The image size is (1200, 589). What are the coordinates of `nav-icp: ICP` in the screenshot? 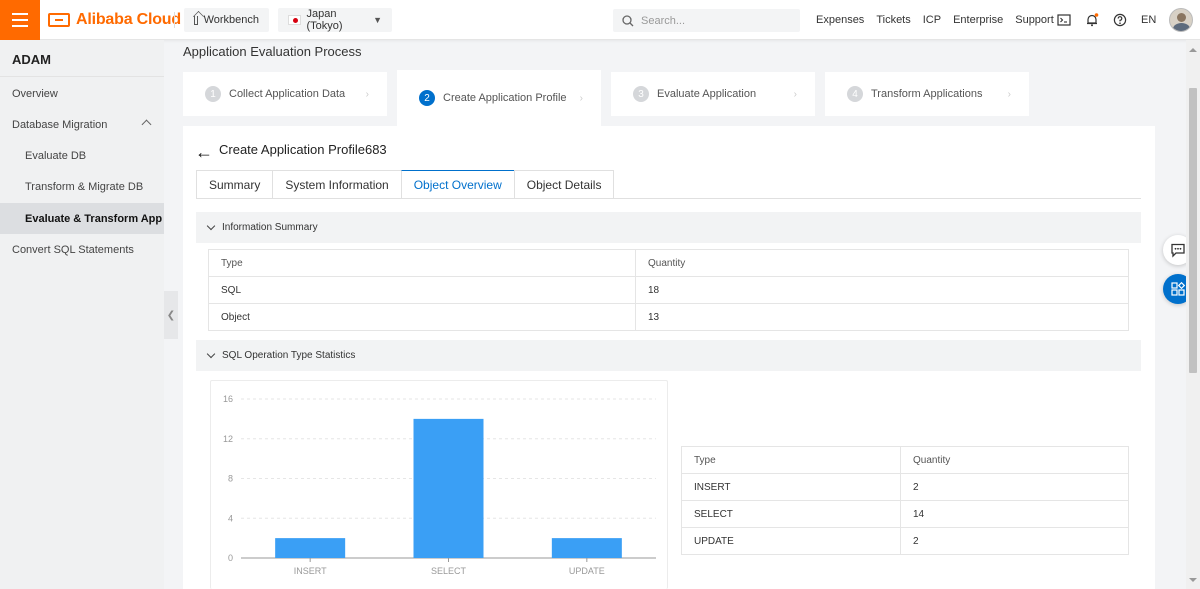 It's located at (932, 20).